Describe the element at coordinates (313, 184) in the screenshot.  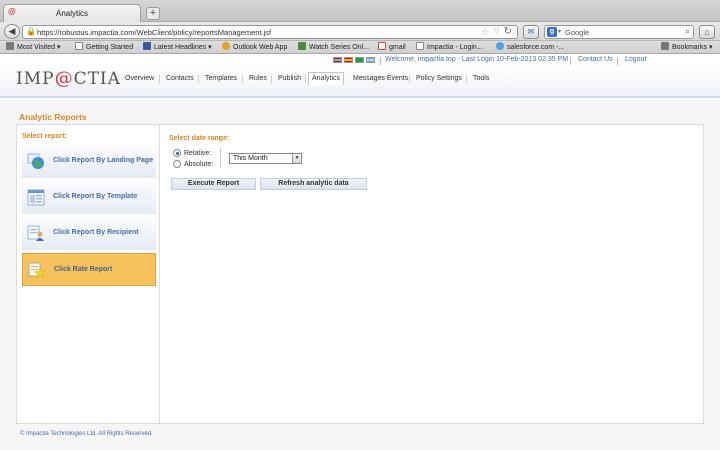
I see `refresh-analytic-data-button: Refresh analytic data` at that location.